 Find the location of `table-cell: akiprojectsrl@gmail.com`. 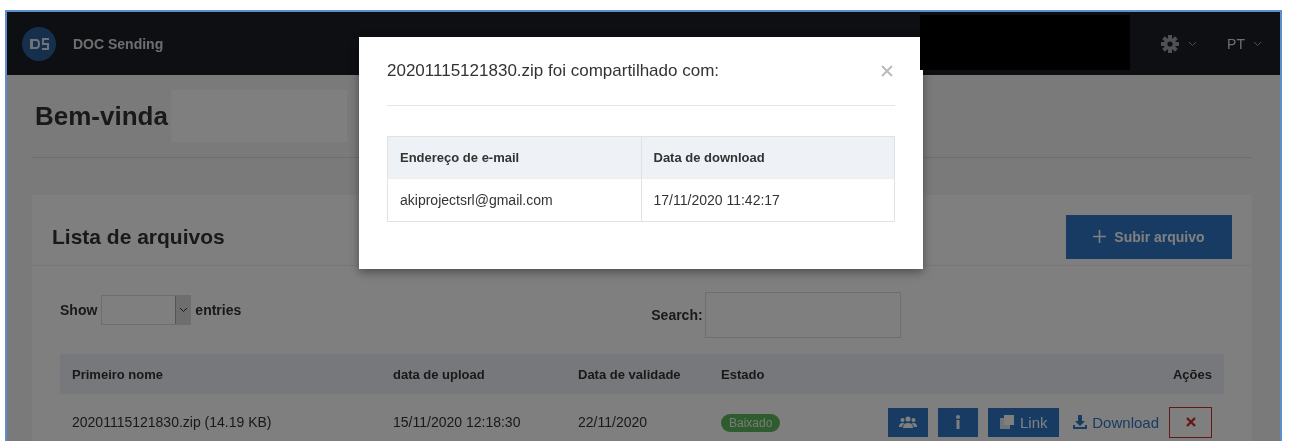

table-cell: akiprojectsrl@gmail.com is located at coordinates (514, 200).